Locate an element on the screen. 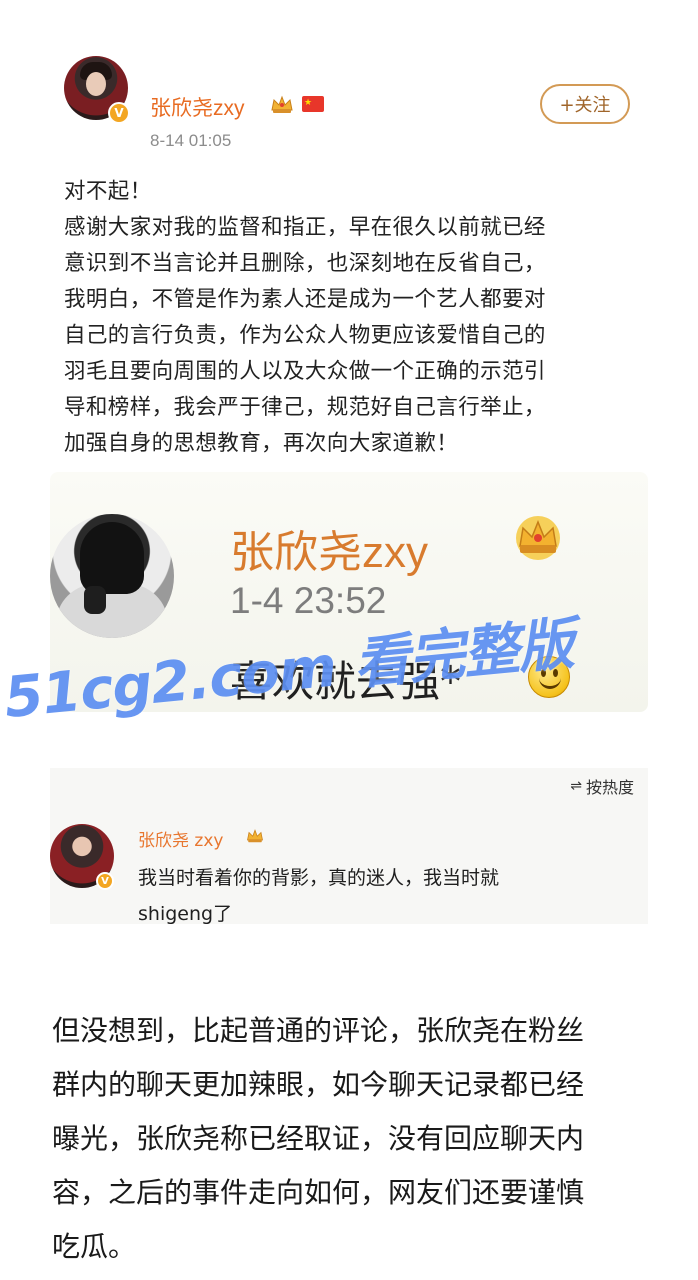 This screenshot has height=1280, width=698. avatar-face-shape is located at coordinates (96, 84).